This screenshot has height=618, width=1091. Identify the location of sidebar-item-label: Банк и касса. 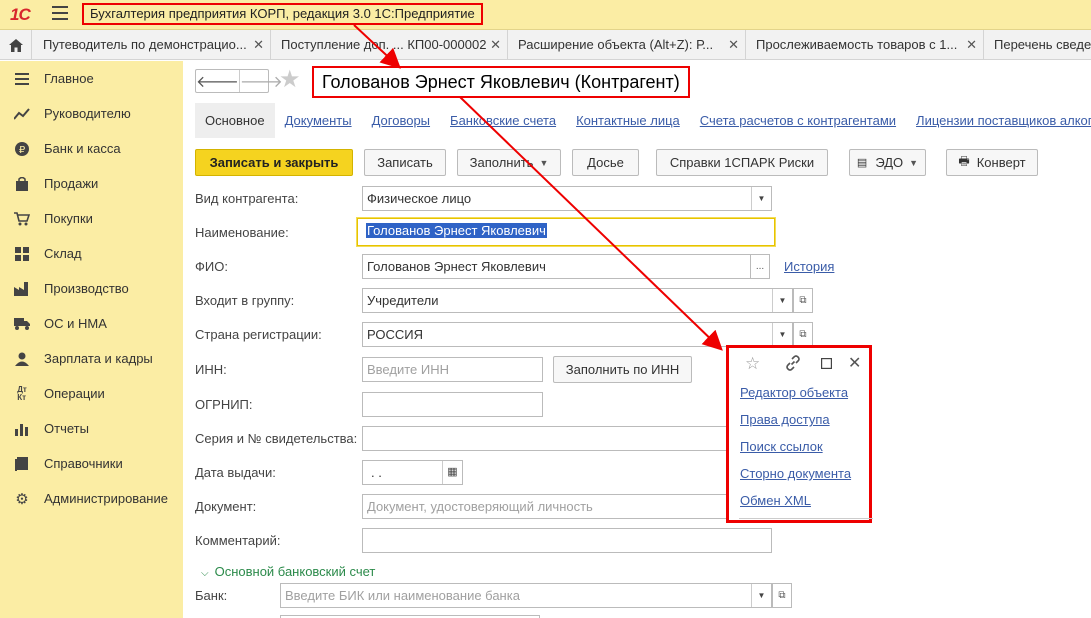
(82, 148).